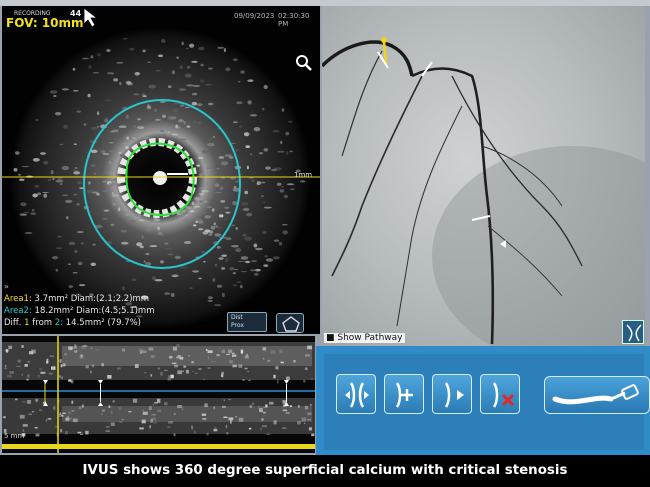 Image resolution: width=650 pixels, height=487 pixels. Describe the element at coordinates (304, 63) in the screenshot. I see `zoom-icon` at that location.